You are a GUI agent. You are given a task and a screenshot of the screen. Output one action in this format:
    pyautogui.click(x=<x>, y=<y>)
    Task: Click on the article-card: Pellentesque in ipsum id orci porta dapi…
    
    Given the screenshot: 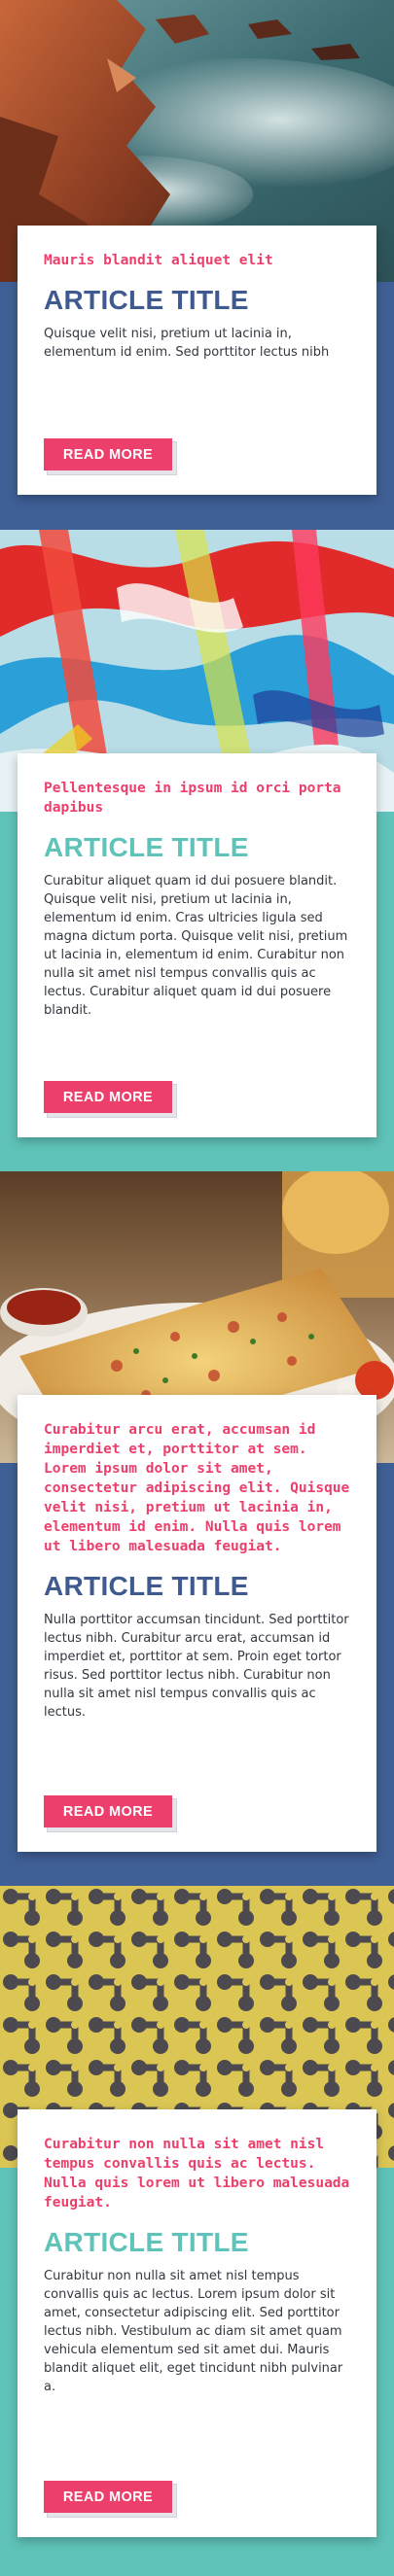 What is the action you would take?
    pyautogui.click(x=197, y=945)
    